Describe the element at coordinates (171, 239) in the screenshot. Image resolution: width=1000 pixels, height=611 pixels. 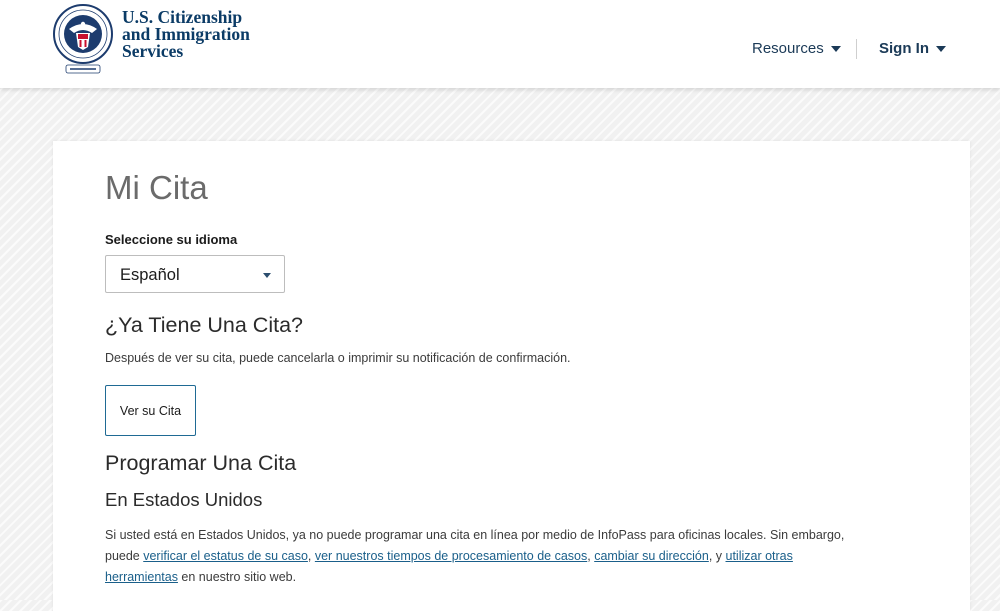
I see `language-label: Seleccione su idioma` at that location.